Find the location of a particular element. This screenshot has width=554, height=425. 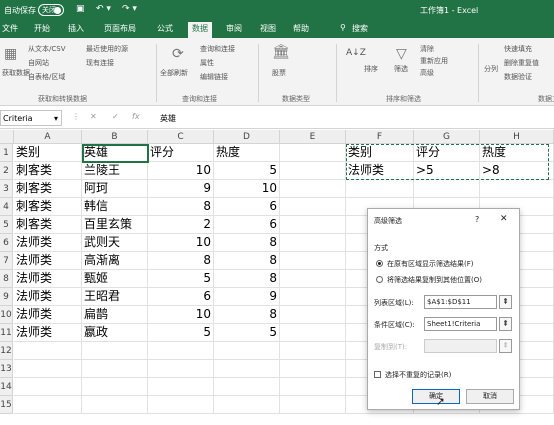

table-cell: 韩信 is located at coordinates (115, 207).